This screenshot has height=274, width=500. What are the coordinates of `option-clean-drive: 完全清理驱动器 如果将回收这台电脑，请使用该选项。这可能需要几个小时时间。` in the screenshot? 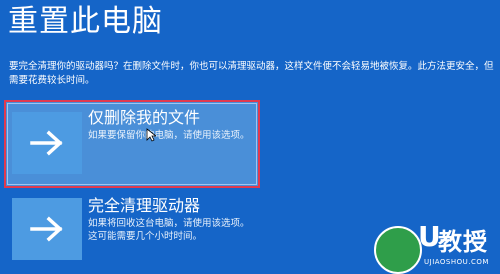 It's located at (132, 231).